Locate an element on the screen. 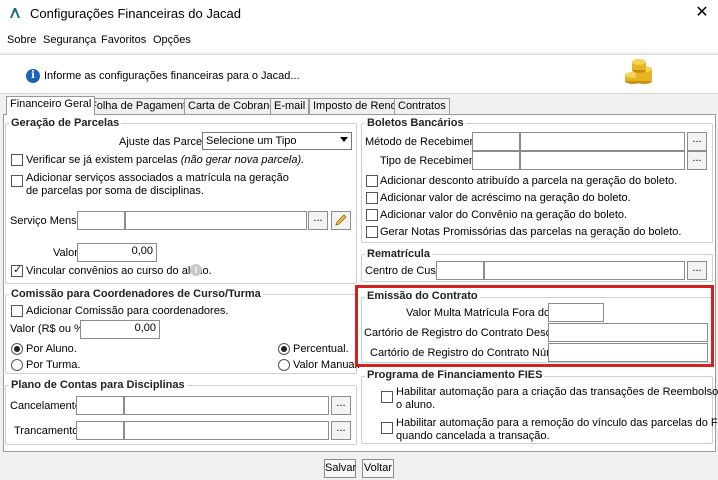  valor-input: 0,00 is located at coordinates (117, 252).